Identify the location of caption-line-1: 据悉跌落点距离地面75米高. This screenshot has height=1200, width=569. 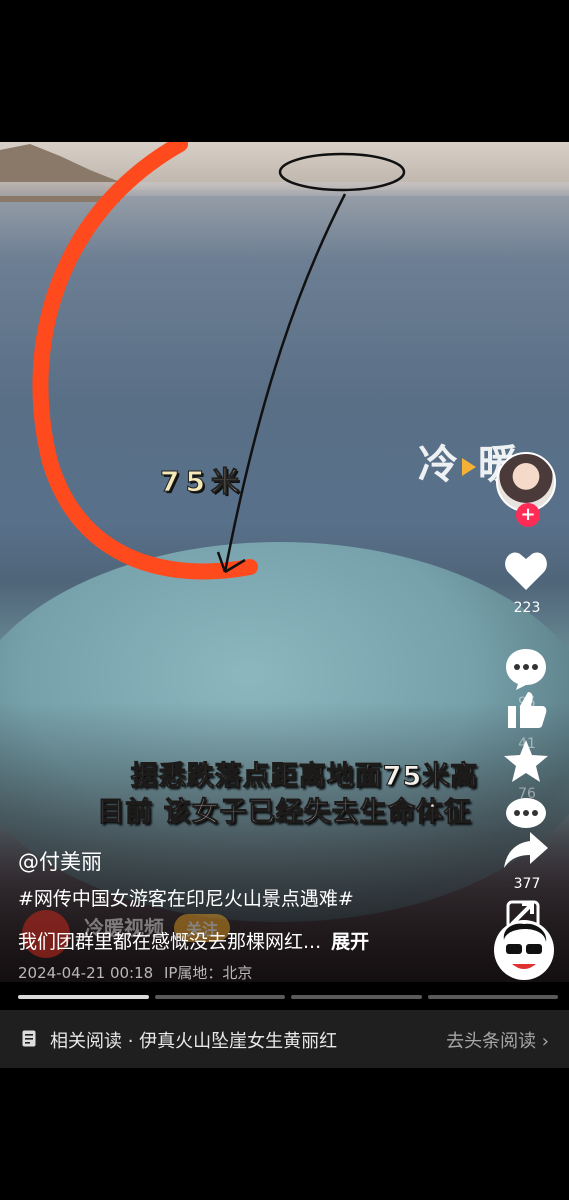
(304, 777).